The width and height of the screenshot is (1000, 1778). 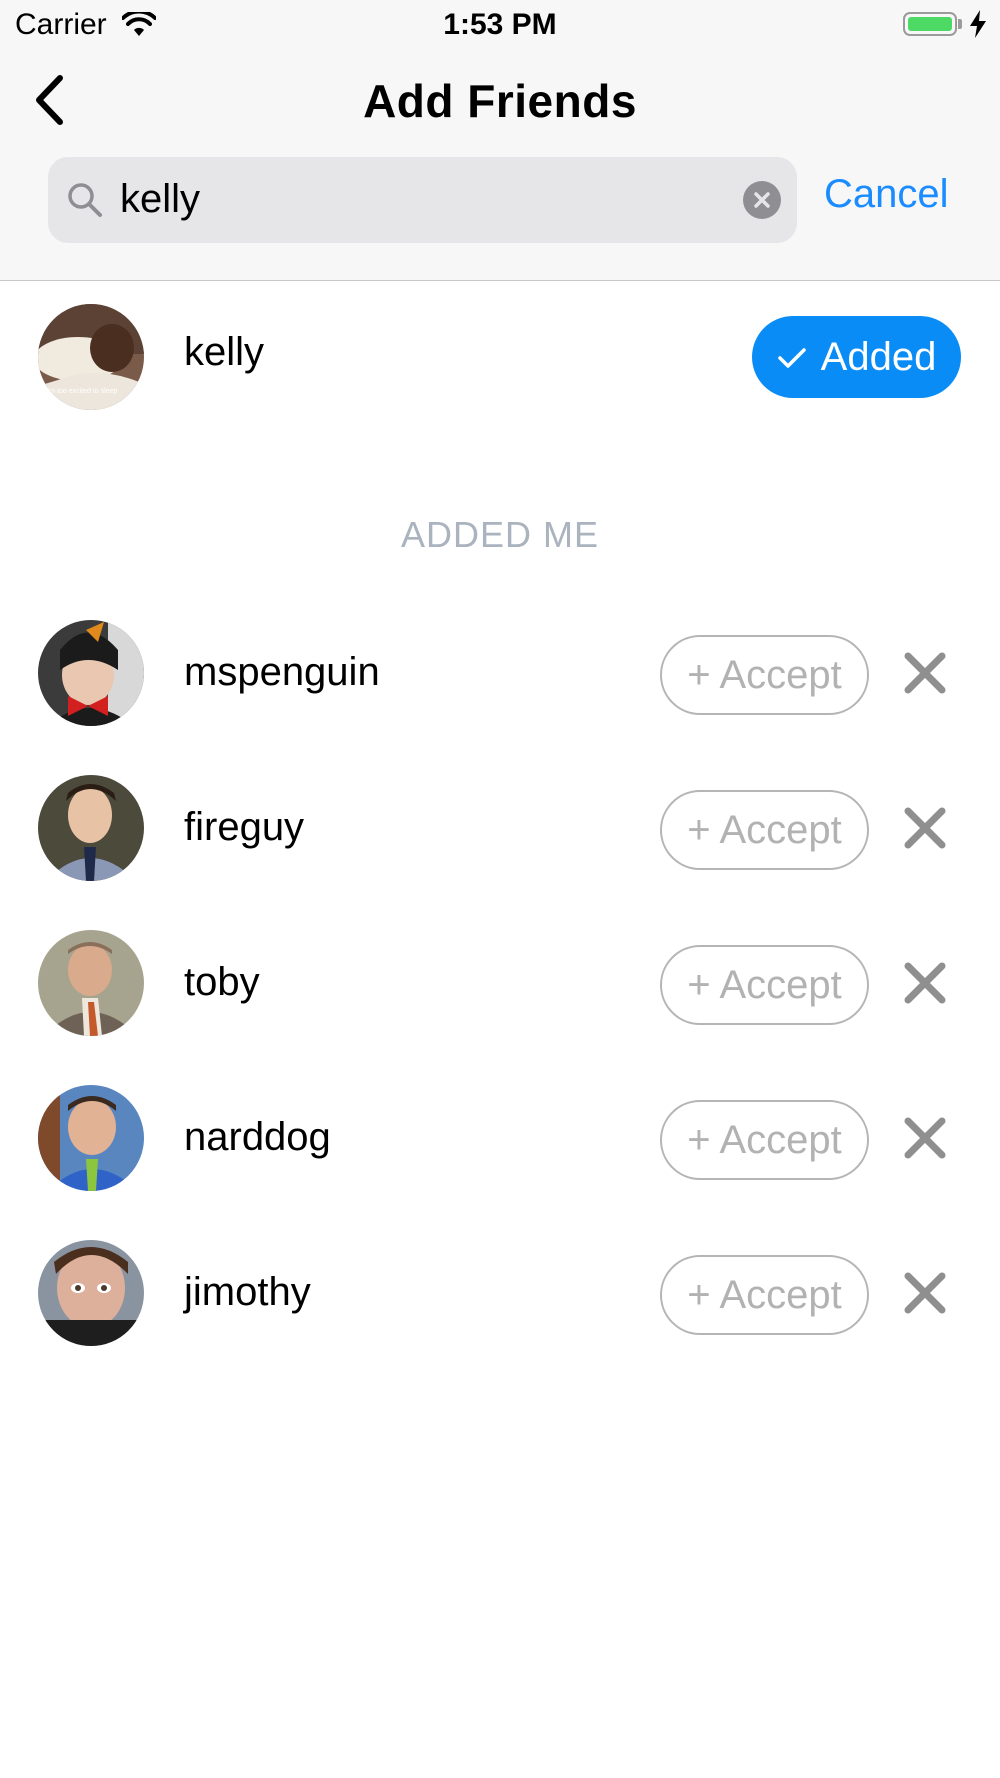 I want to click on username: fireguy, so click(x=244, y=827).